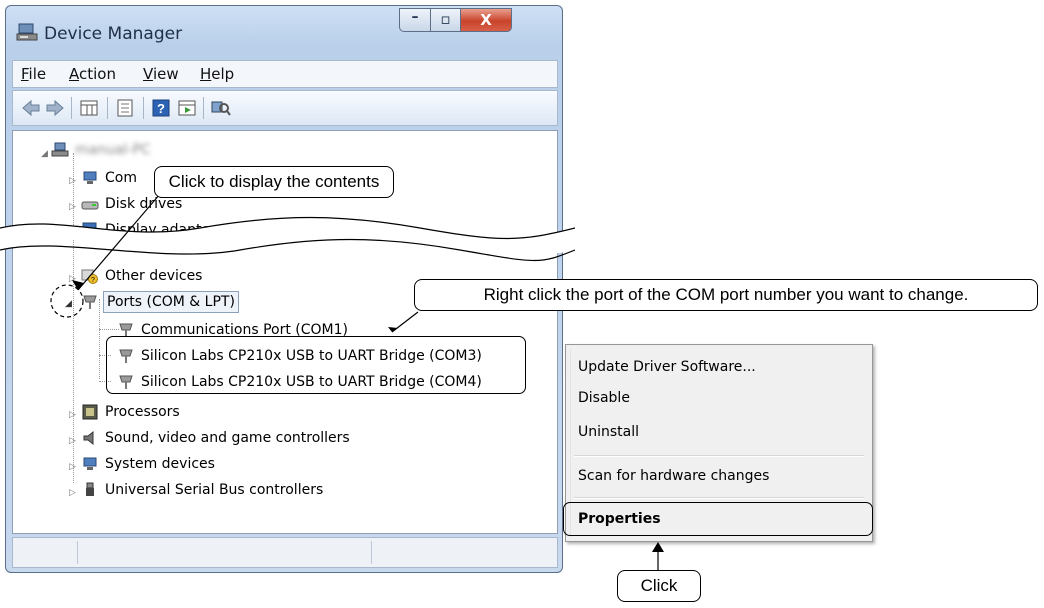 This screenshot has height=608, width=1044. What do you see at coordinates (659, 586) in the screenshot?
I see `callout-click: Click` at bounding box center [659, 586].